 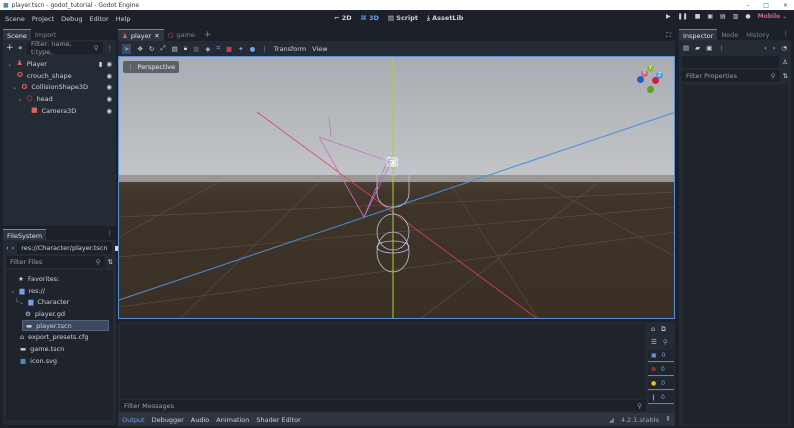 I want to click on tab-node: Node, so click(x=729, y=34).